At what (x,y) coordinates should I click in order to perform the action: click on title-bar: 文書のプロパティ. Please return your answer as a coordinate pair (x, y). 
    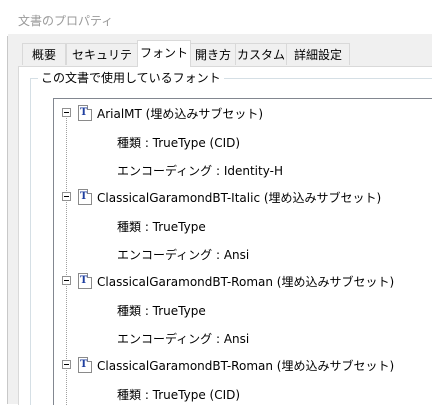
    Looking at the image, I should click on (216, 17).